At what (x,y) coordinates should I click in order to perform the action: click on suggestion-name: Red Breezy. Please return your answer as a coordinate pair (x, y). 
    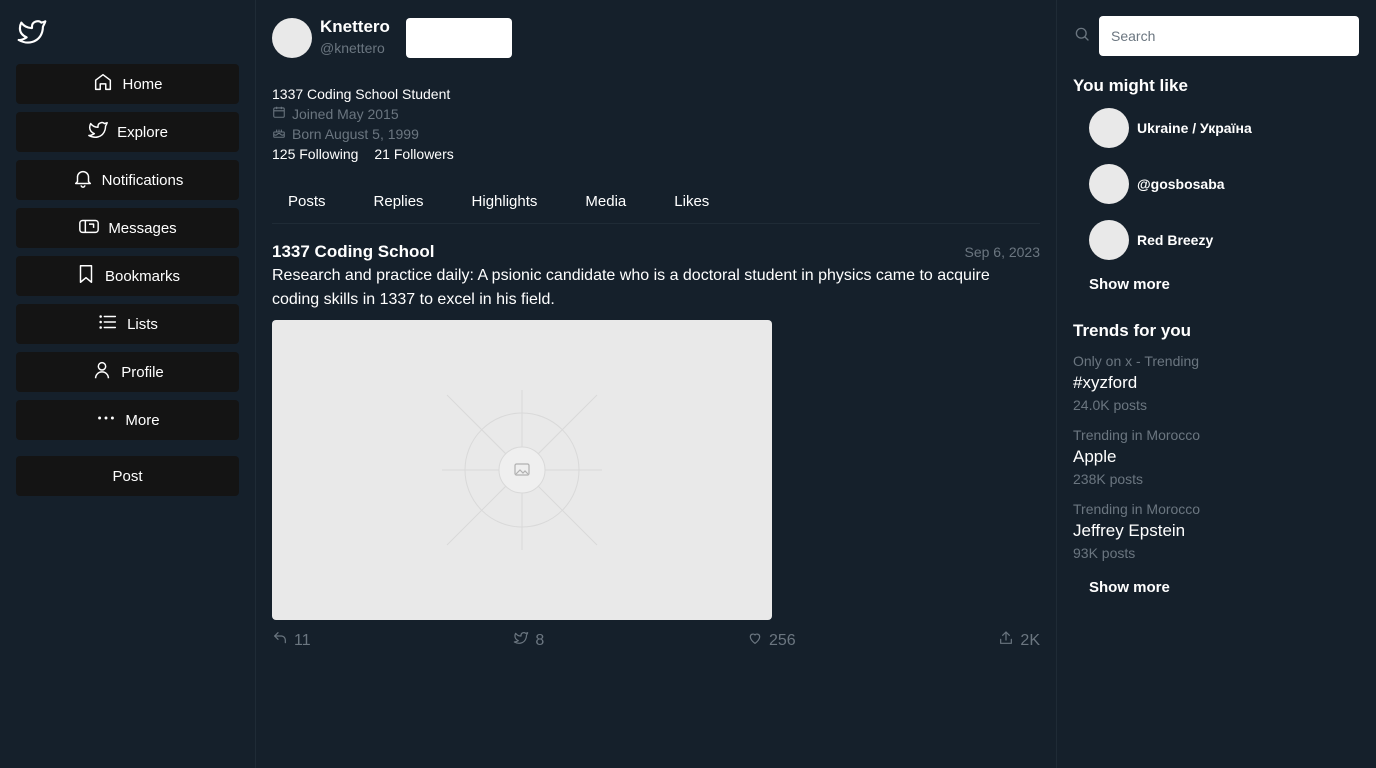
    Looking at the image, I should click on (1175, 240).